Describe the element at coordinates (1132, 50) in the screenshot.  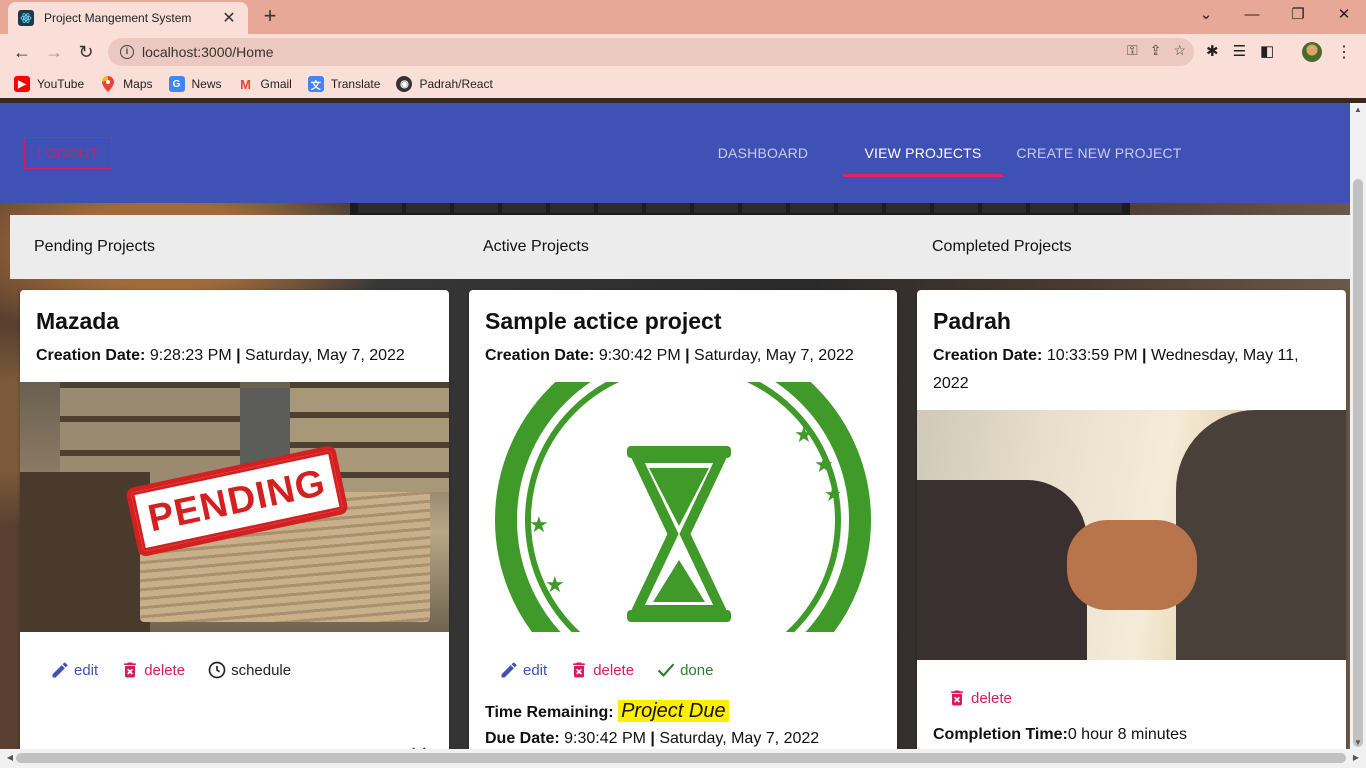
I see `key-icon: ⚿` at that location.